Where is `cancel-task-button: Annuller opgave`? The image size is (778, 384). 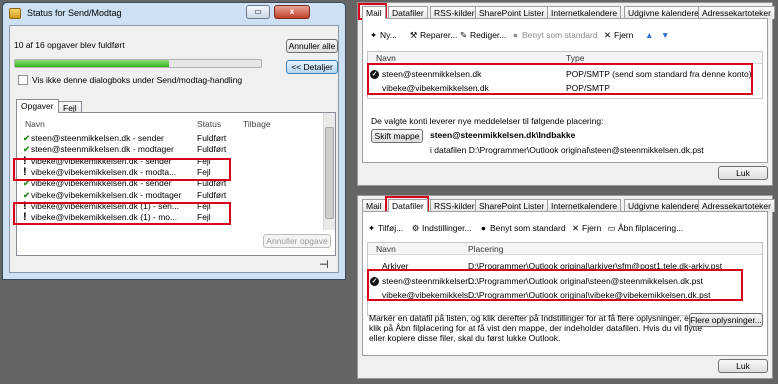 cancel-task-button: Annuller opgave is located at coordinates (297, 241).